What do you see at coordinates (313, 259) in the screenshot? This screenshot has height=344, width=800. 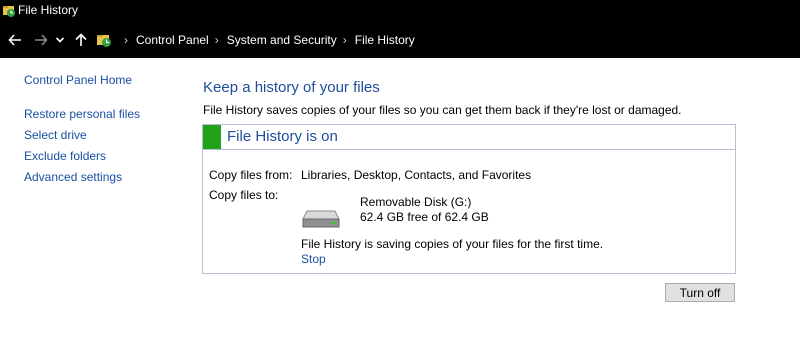 I see `stop-link: Stop` at bounding box center [313, 259].